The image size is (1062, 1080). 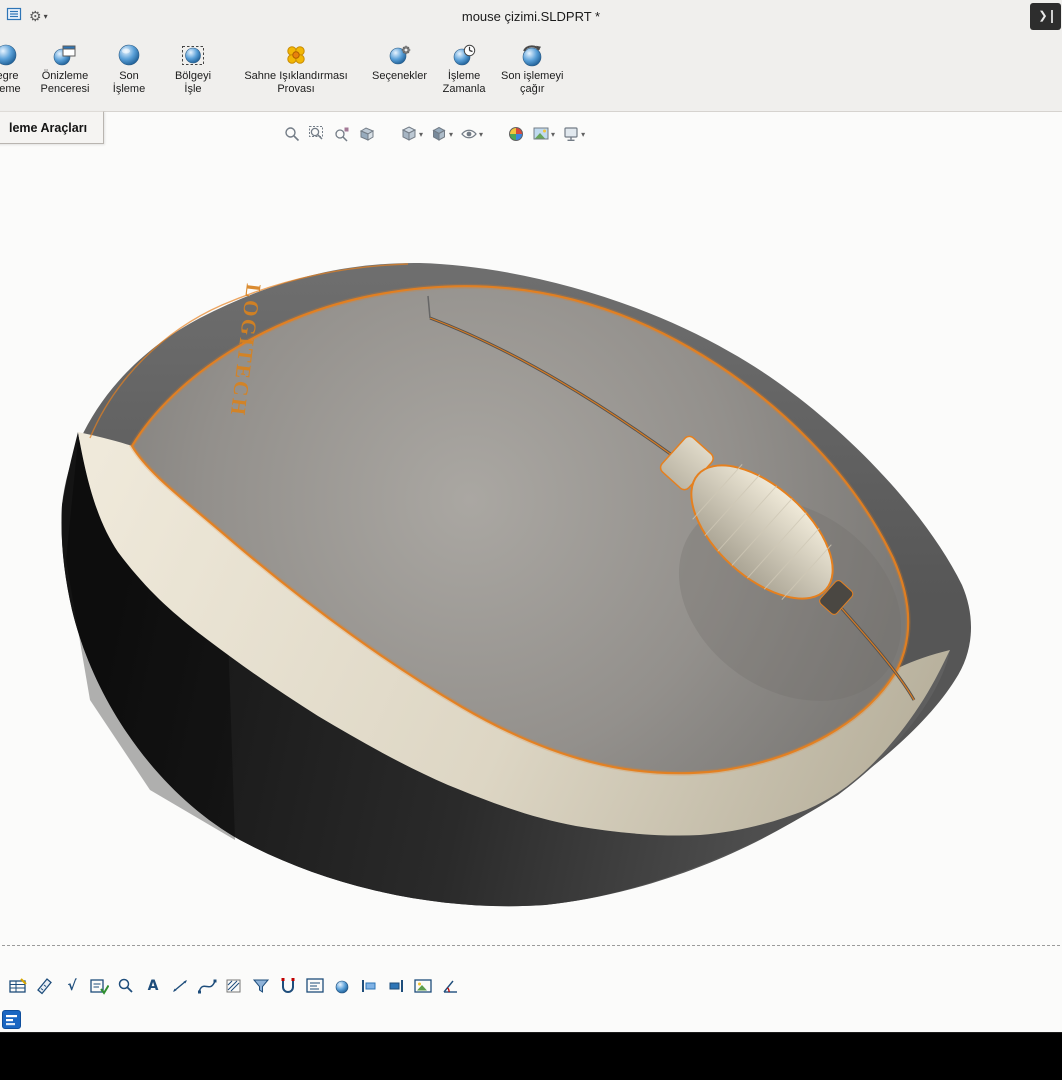 I want to click on view-settings-button: ▾, so click(x=573, y=134).